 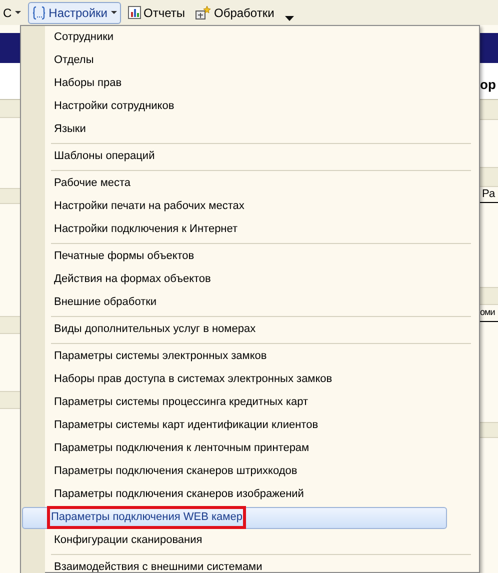 I want to click on menu-item: Параметры системы карт идентификации клиентов, so click(x=260, y=425).